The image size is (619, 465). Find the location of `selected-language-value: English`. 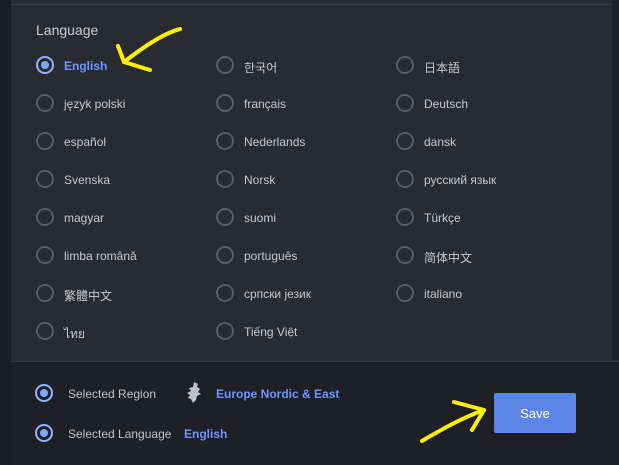

selected-language-value: English is located at coordinates (206, 434).